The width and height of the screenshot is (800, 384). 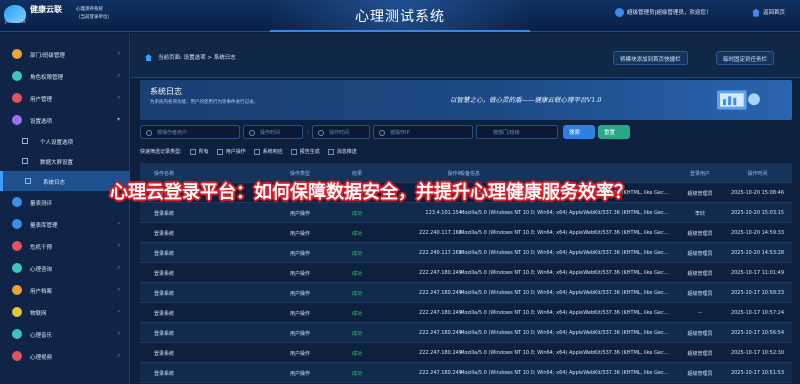 What do you see at coordinates (650, 58) in the screenshot?
I see `pin-to-home-button: 将模块添加到首页快捷栏` at bounding box center [650, 58].